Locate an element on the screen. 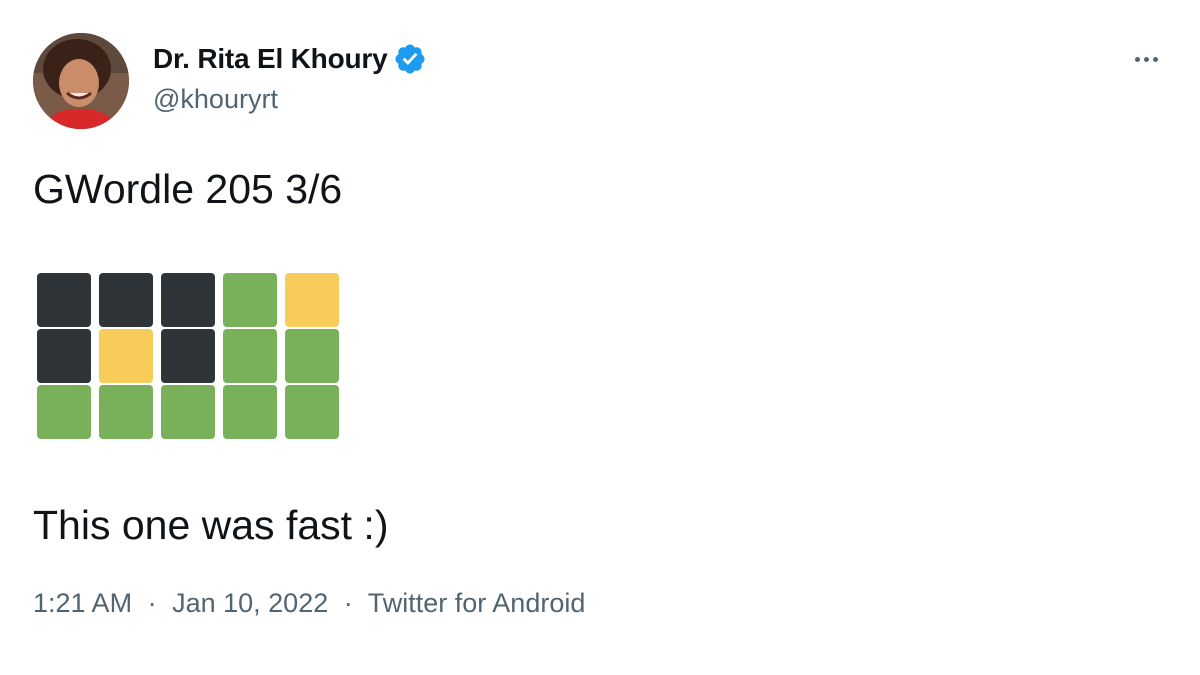  more-options-icon is located at coordinates (1146, 59).